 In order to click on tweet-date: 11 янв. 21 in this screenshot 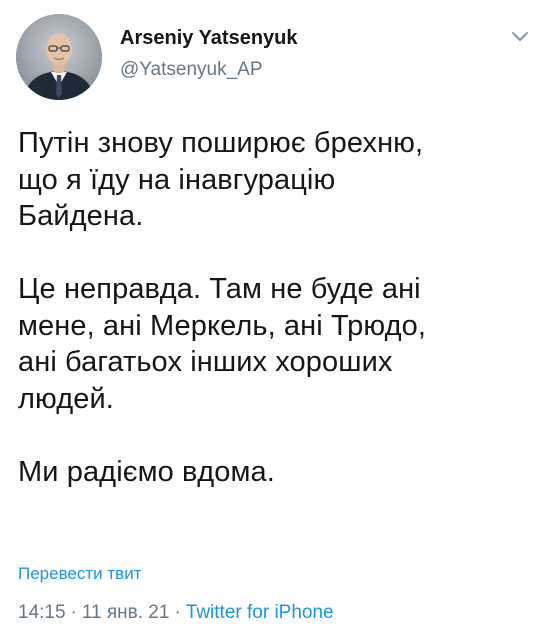, I will do `click(126, 612)`.